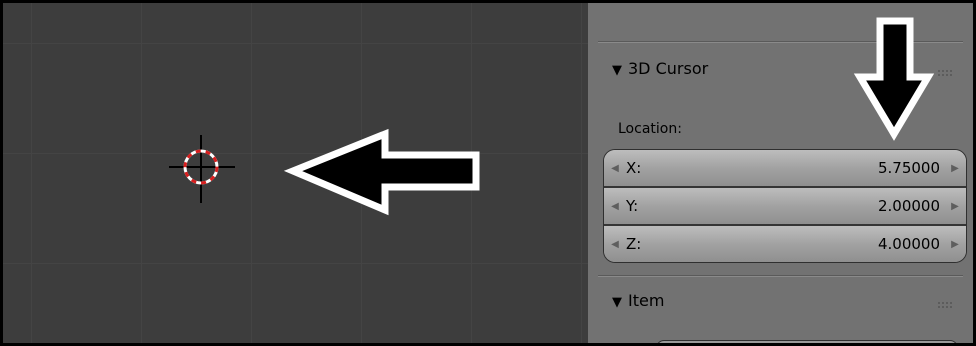 This screenshot has height=346, width=976. What do you see at coordinates (381, 172) in the screenshot?
I see `annotation-arrow-left-icon` at bounding box center [381, 172].